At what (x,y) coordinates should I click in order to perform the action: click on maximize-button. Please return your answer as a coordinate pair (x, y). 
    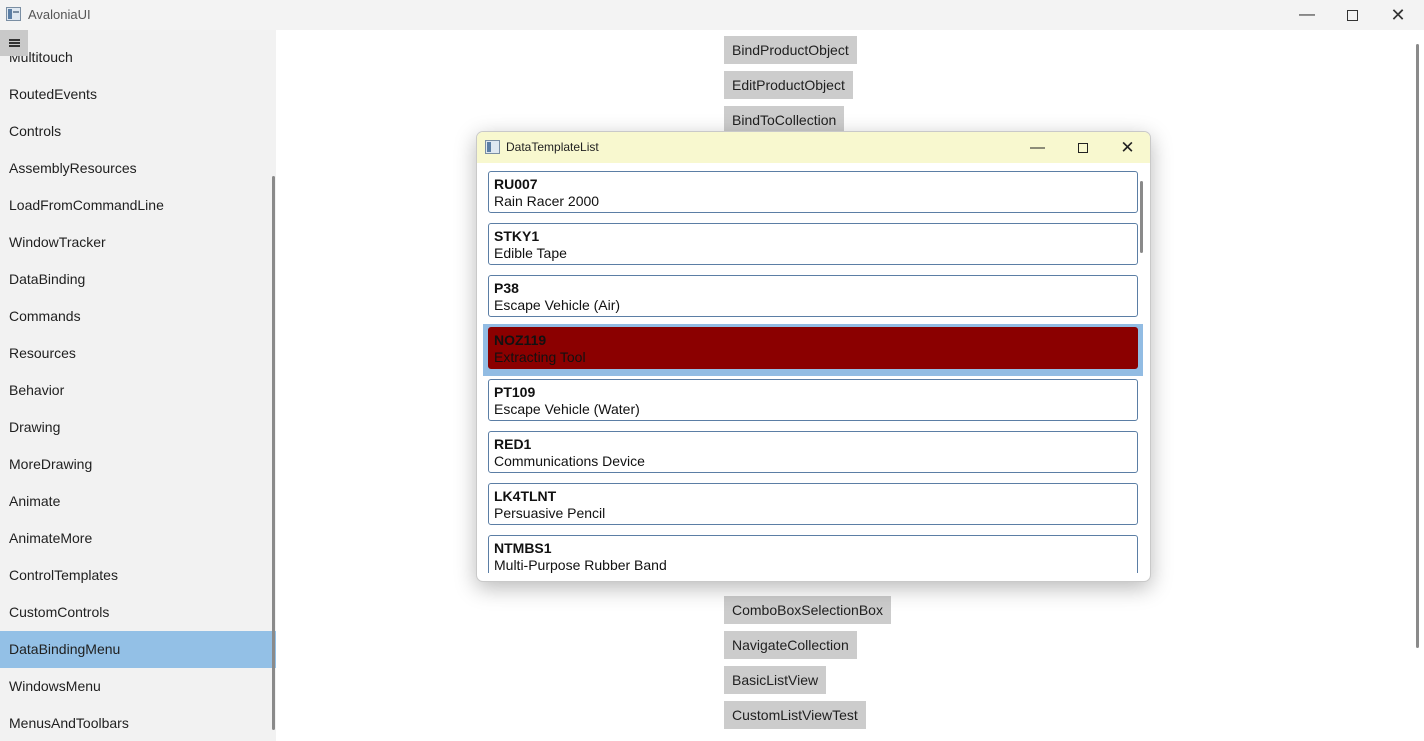
    Looking at the image, I should click on (1352, 15).